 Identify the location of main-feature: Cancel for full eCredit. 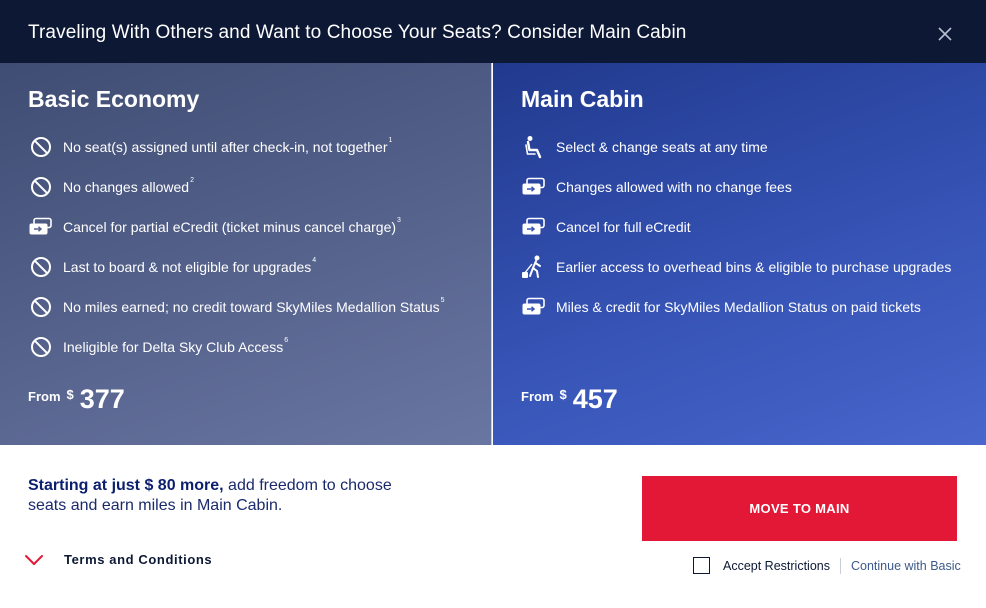
(606, 227).